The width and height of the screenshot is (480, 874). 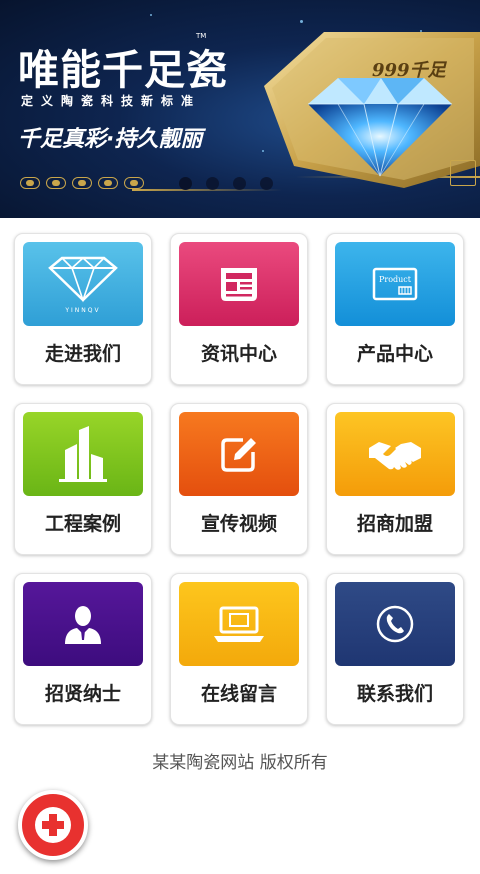 I want to click on person-icon, so click(x=83, y=625).